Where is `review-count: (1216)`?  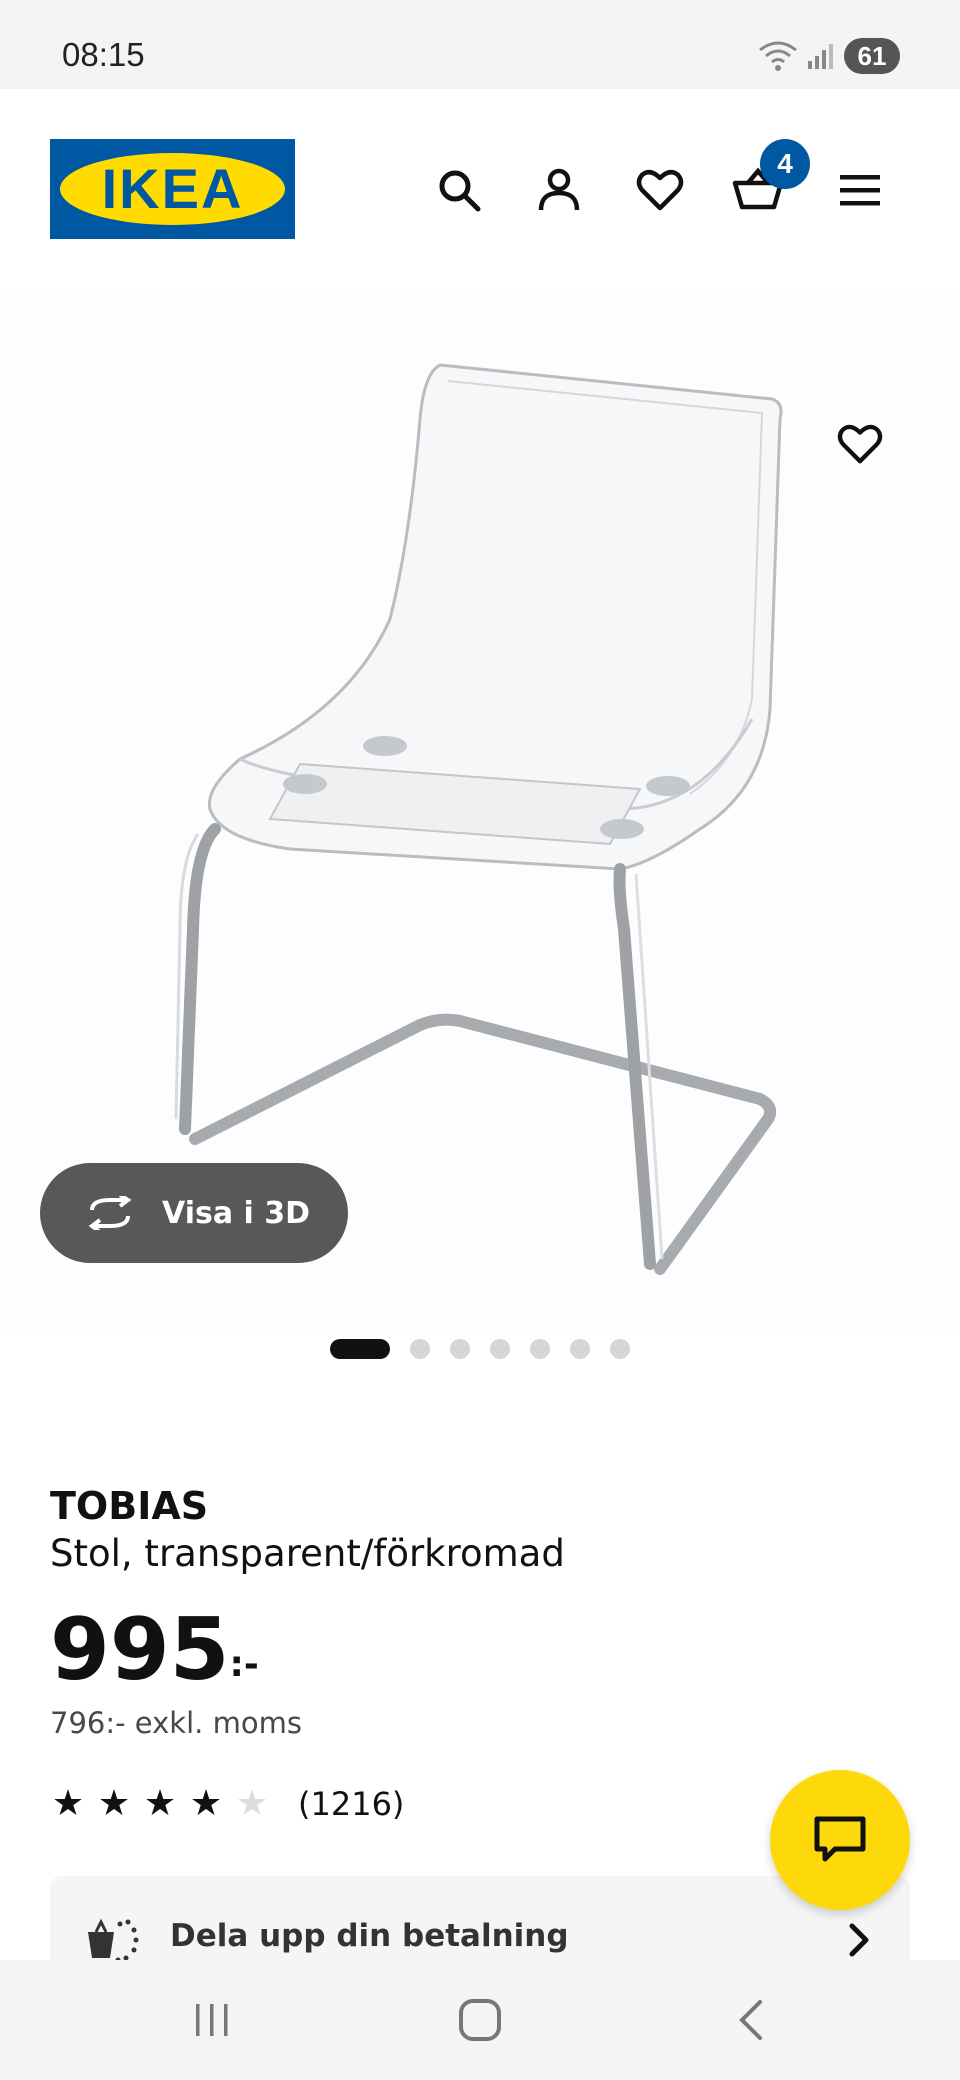 review-count: (1216) is located at coordinates (351, 1804).